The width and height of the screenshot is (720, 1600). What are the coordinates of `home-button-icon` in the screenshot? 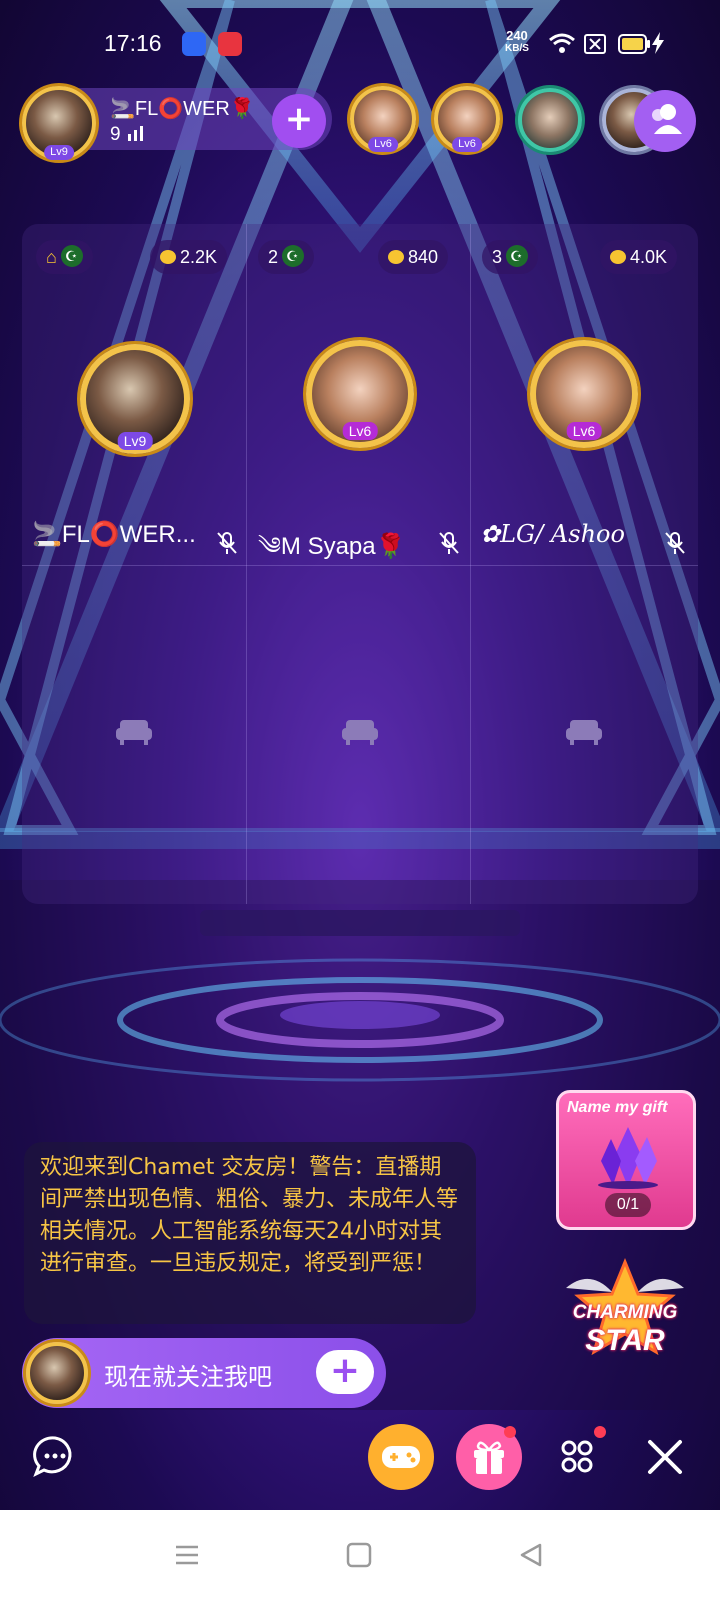 It's located at (359, 1555).